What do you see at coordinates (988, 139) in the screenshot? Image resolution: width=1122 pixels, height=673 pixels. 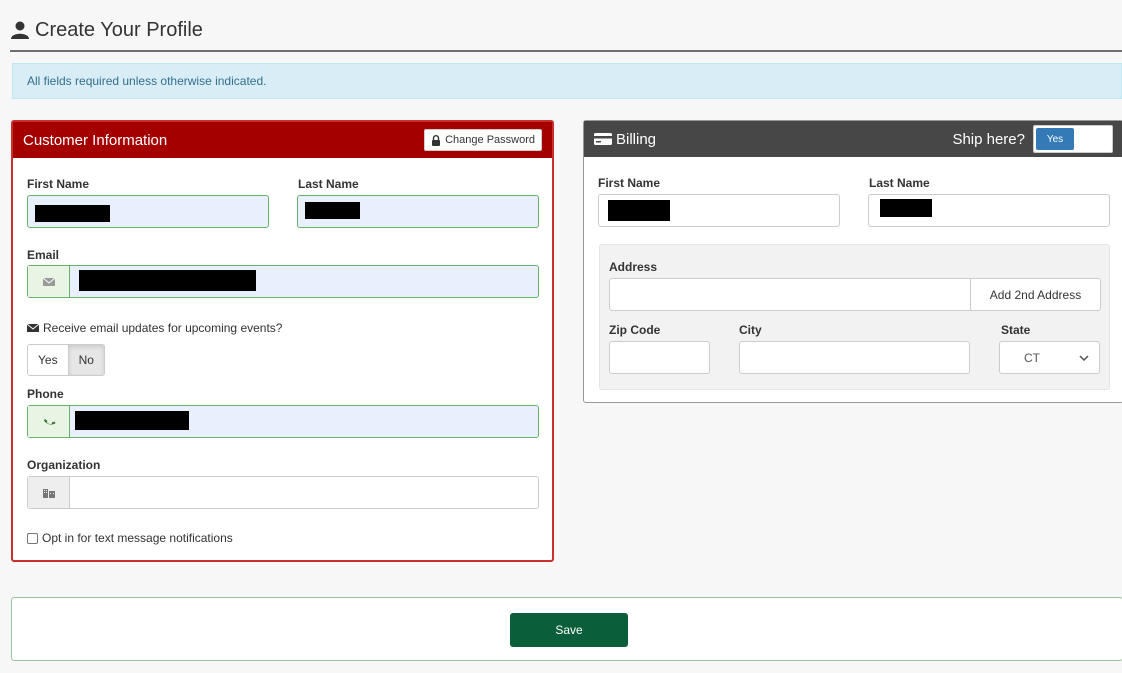 I see `ship-here-label: Ship here?` at bounding box center [988, 139].